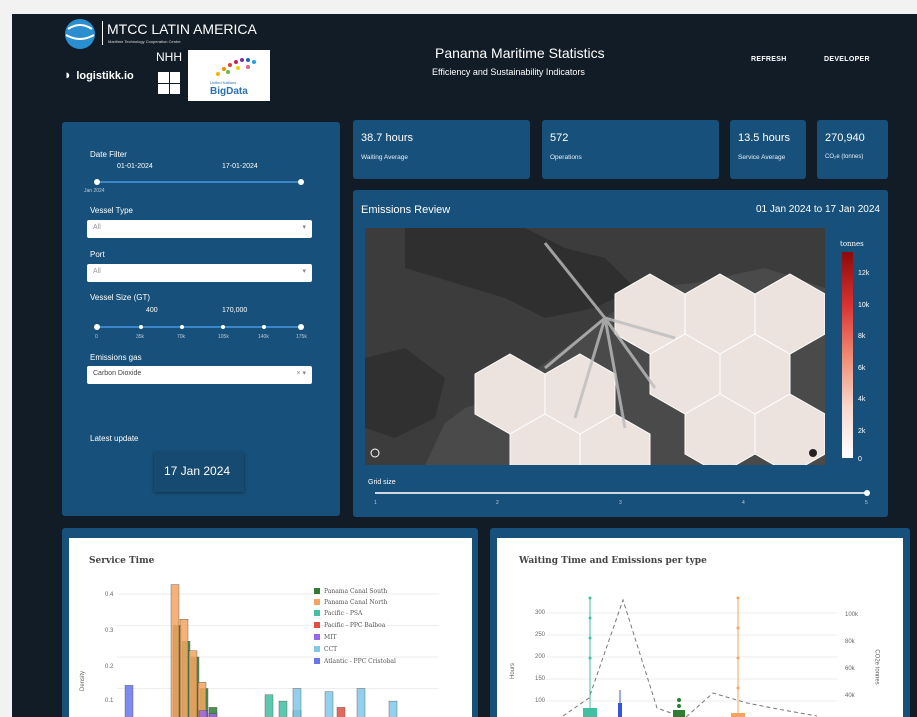  Describe the element at coordinates (382, 482) in the screenshot. I see `grid-size-label: Grid size` at that location.